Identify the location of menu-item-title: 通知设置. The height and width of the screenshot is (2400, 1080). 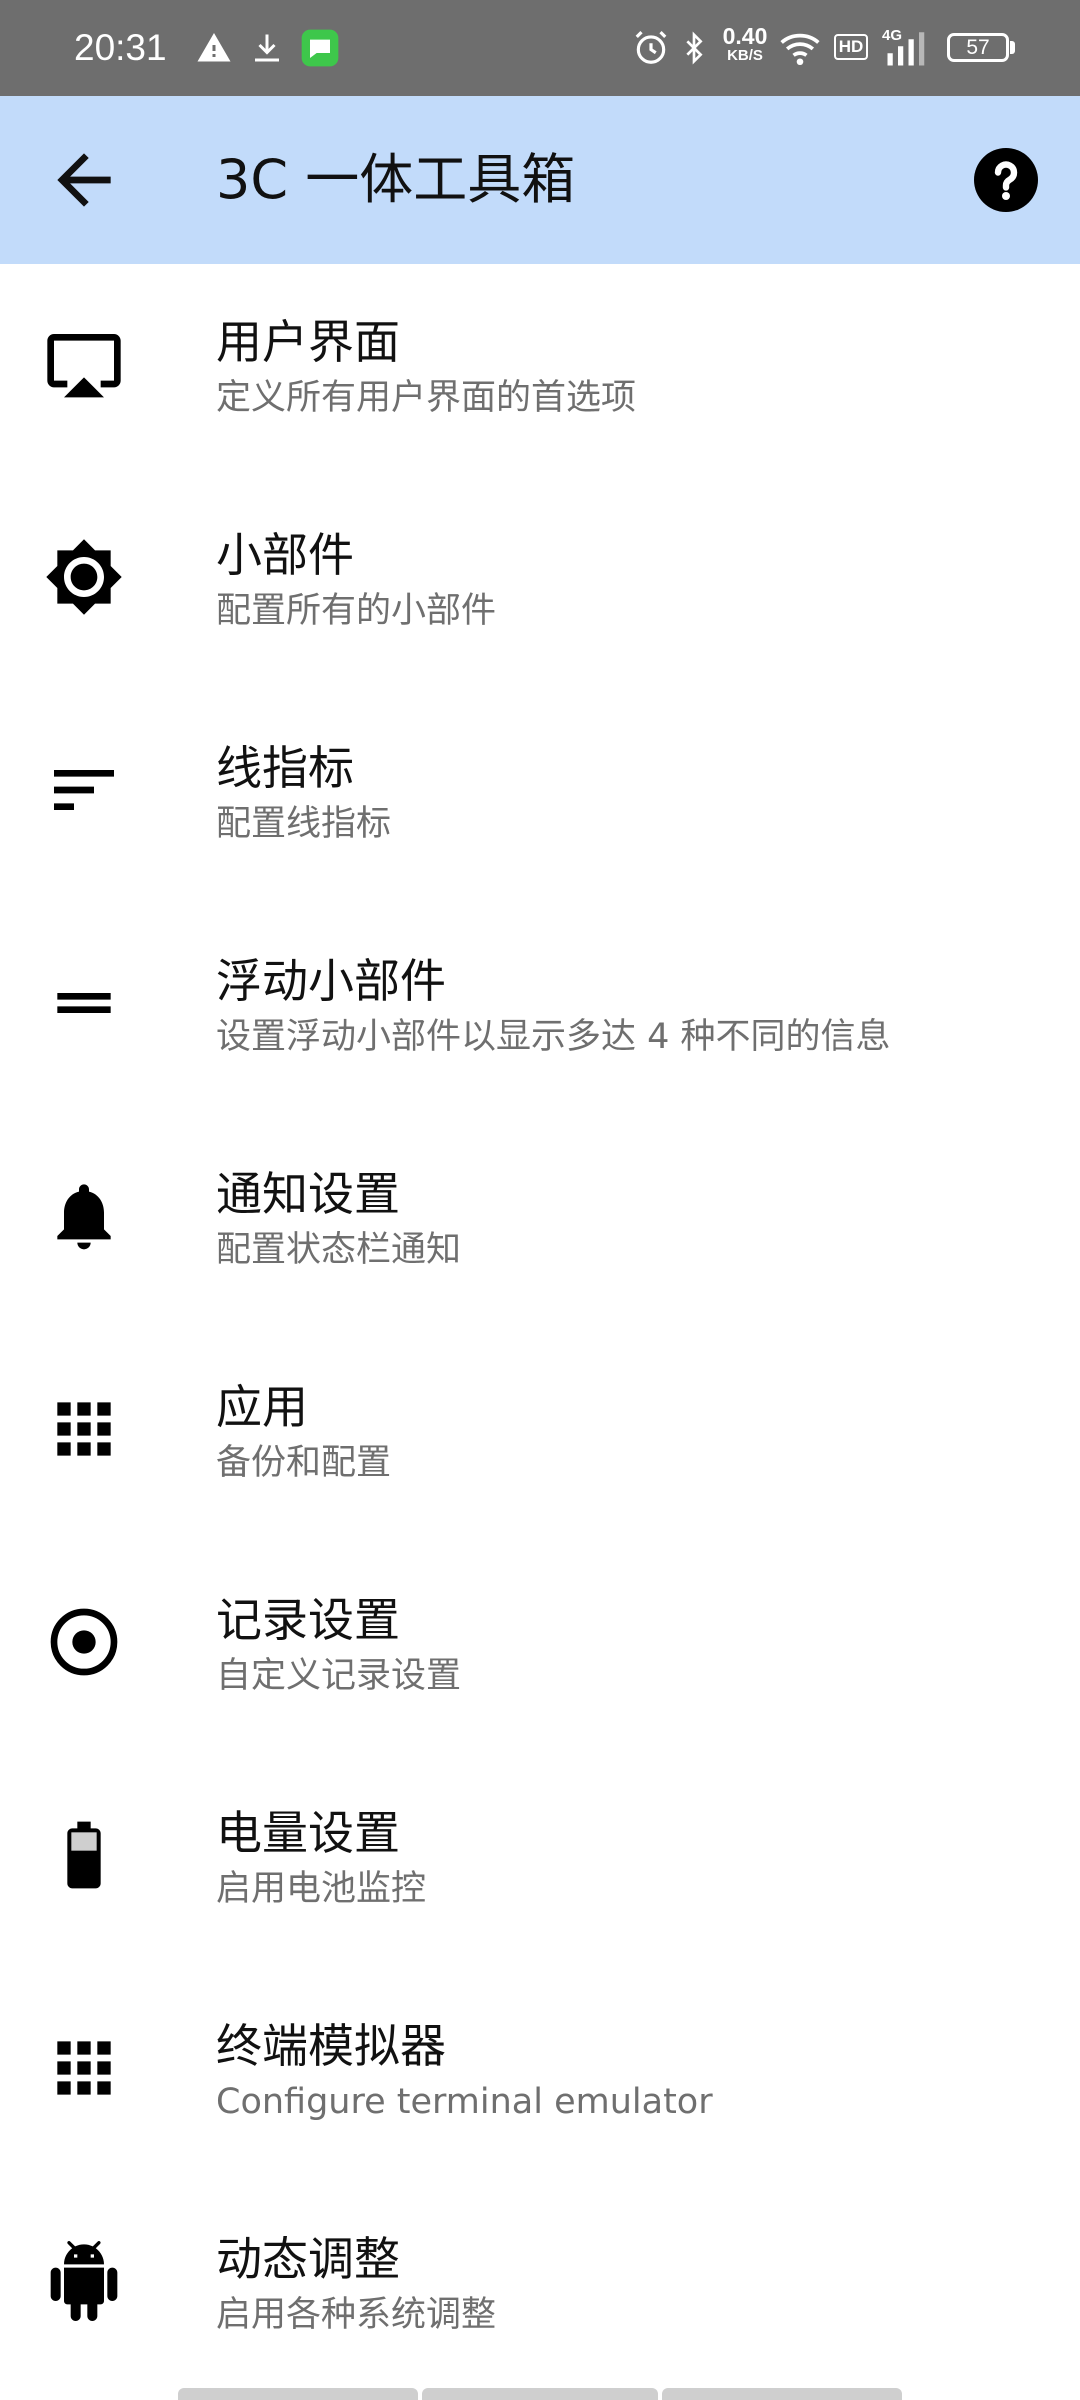
(308, 1194).